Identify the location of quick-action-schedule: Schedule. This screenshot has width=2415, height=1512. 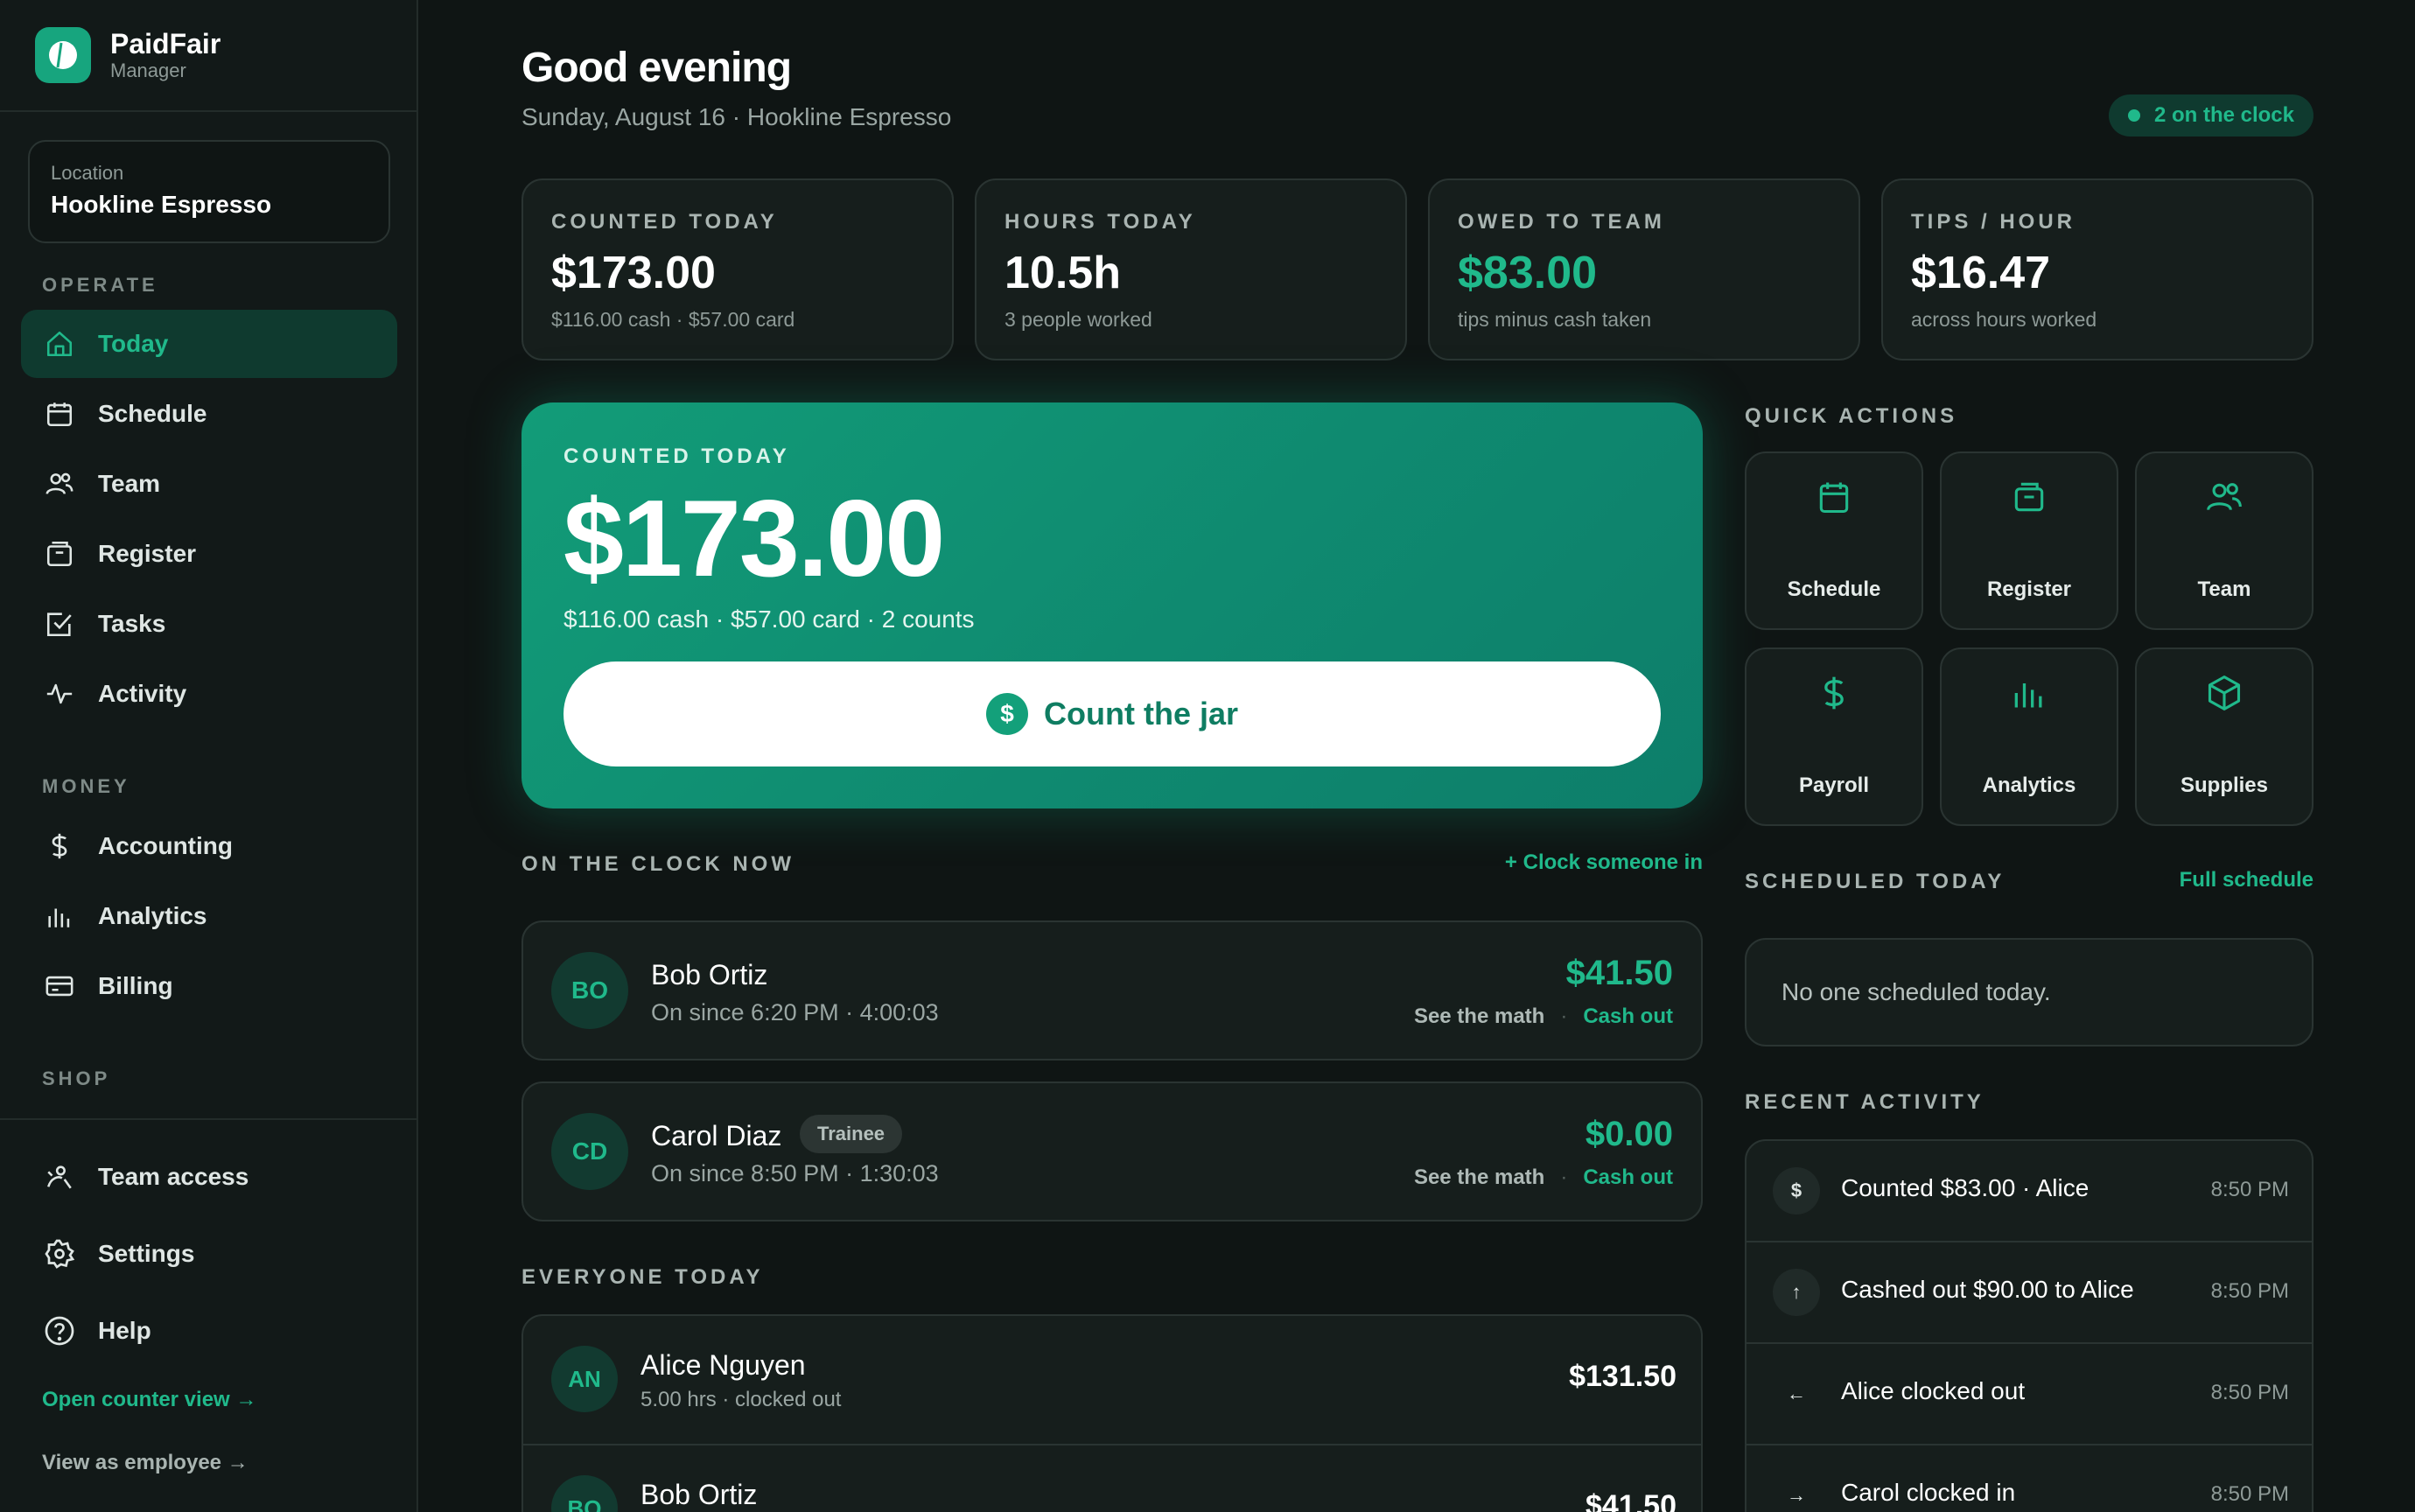
(1834, 541).